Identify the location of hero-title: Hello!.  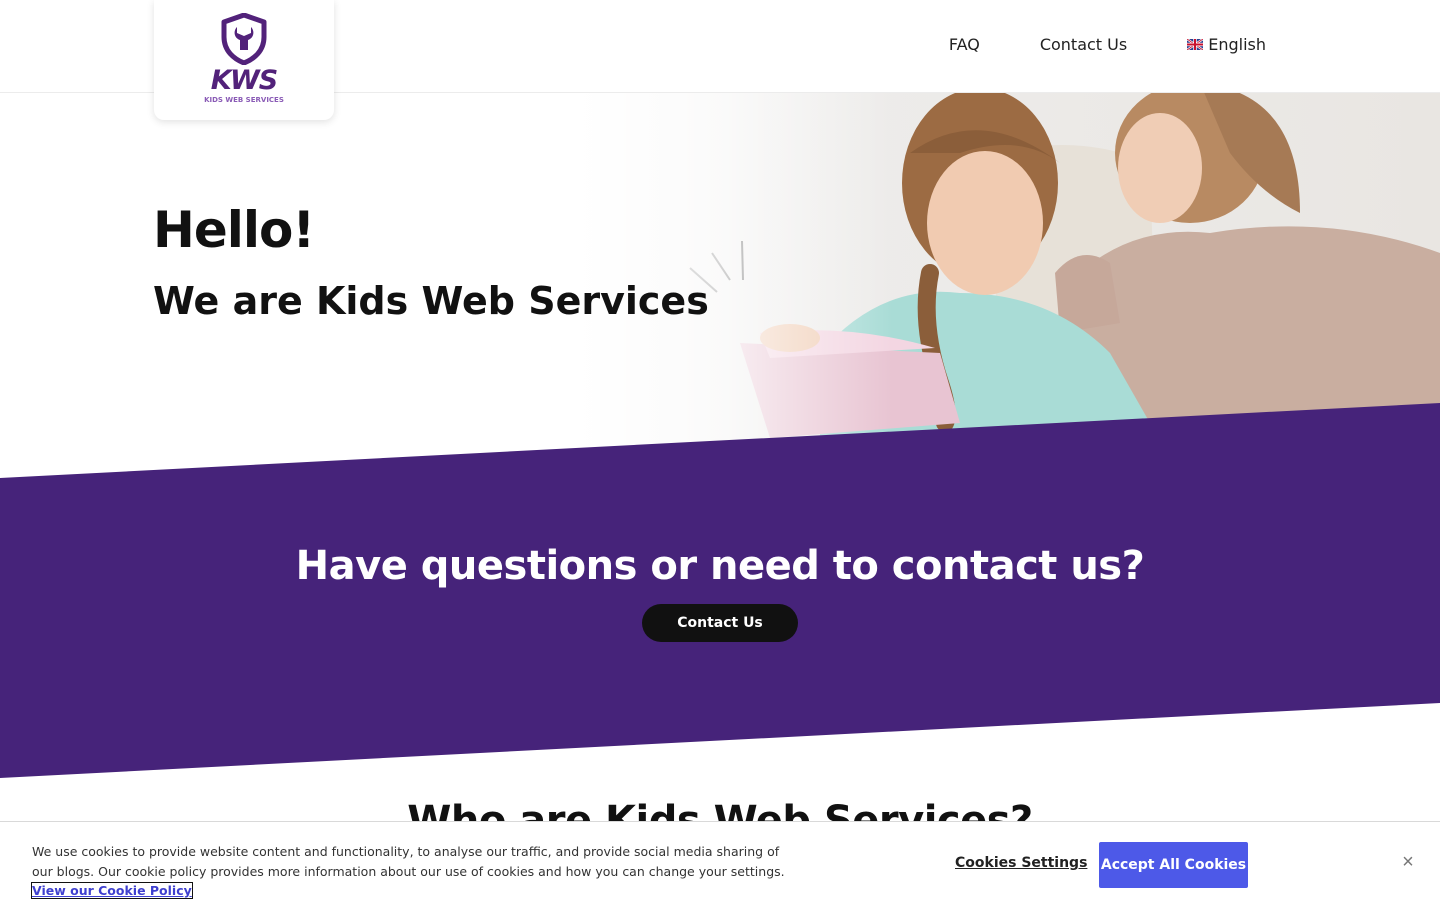
(234, 230).